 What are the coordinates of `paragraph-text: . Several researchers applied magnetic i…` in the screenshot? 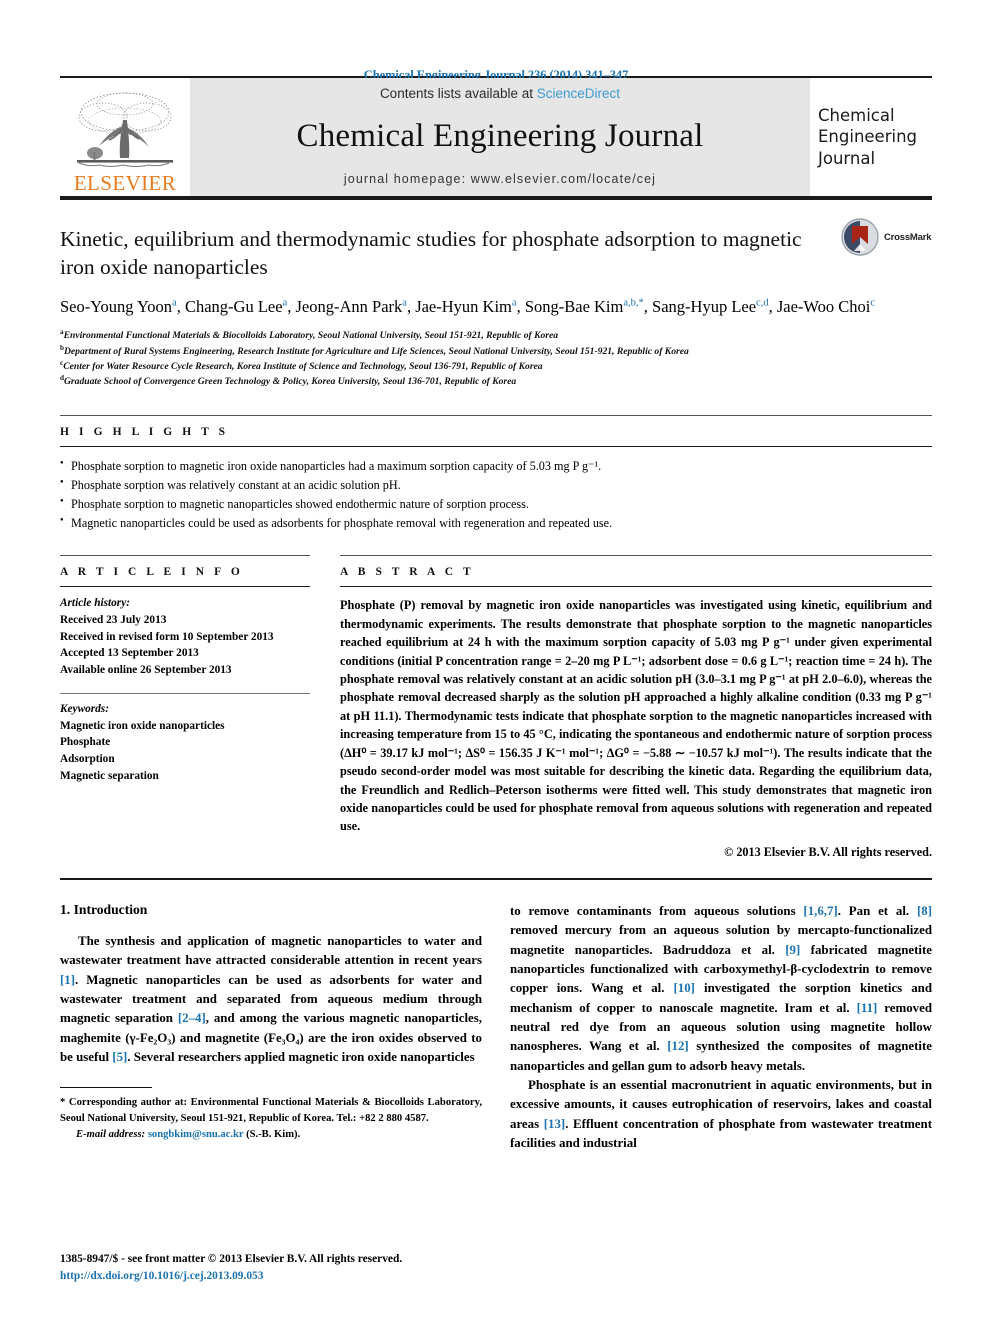 It's located at (301, 1057).